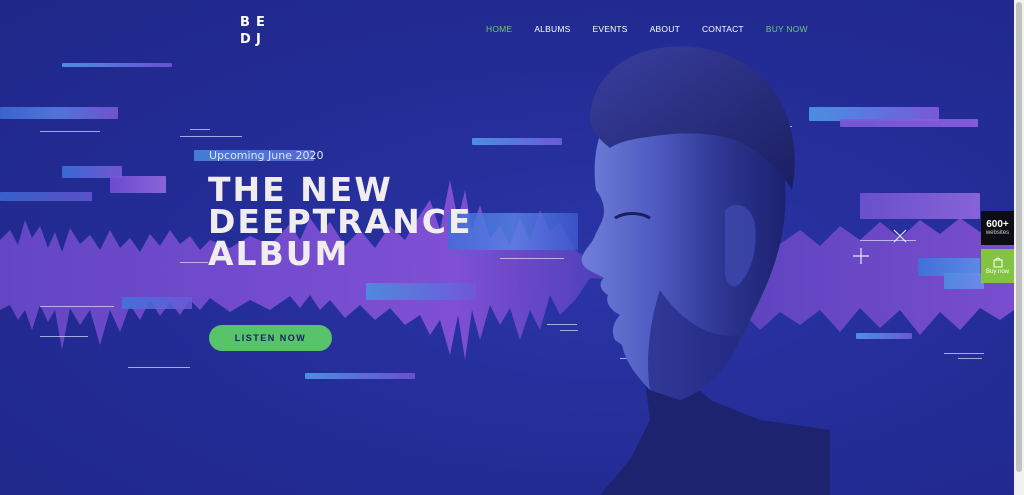  I want to click on logo-letter: E, so click(260, 22).